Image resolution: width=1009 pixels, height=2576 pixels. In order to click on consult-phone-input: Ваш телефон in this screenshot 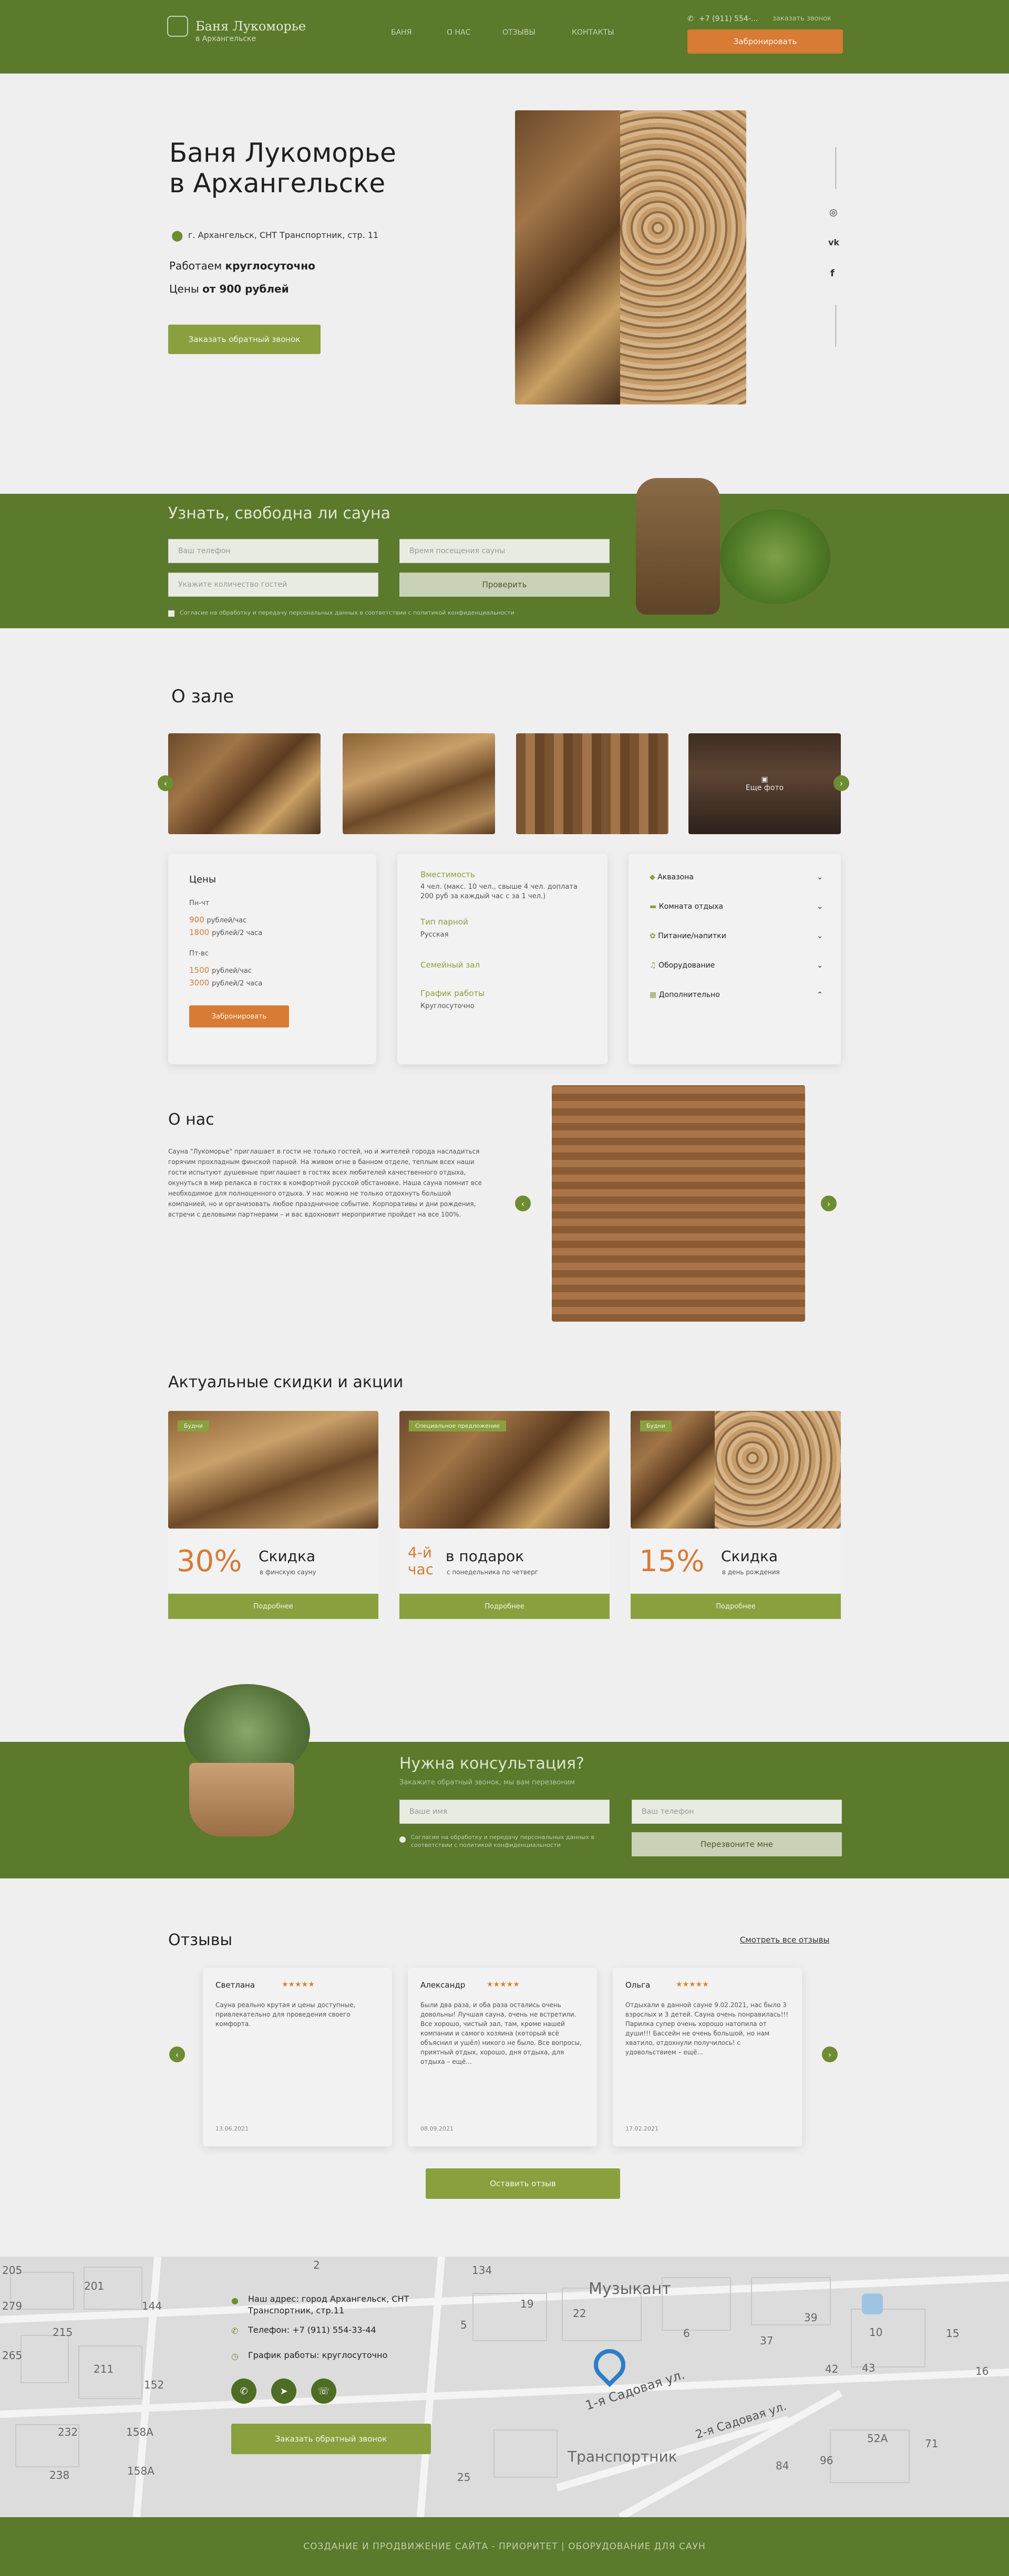, I will do `click(737, 1812)`.